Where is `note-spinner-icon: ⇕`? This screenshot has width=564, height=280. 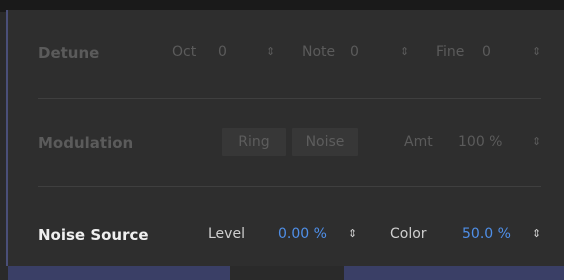
note-spinner-icon: ⇕ is located at coordinates (404, 52).